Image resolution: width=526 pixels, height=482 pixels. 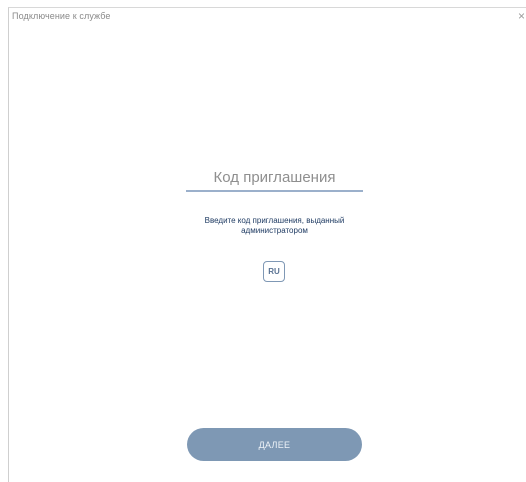 What do you see at coordinates (274, 444) in the screenshot?
I see `next-button: ДАЛЕЕ` at bounding box center [274, 444].